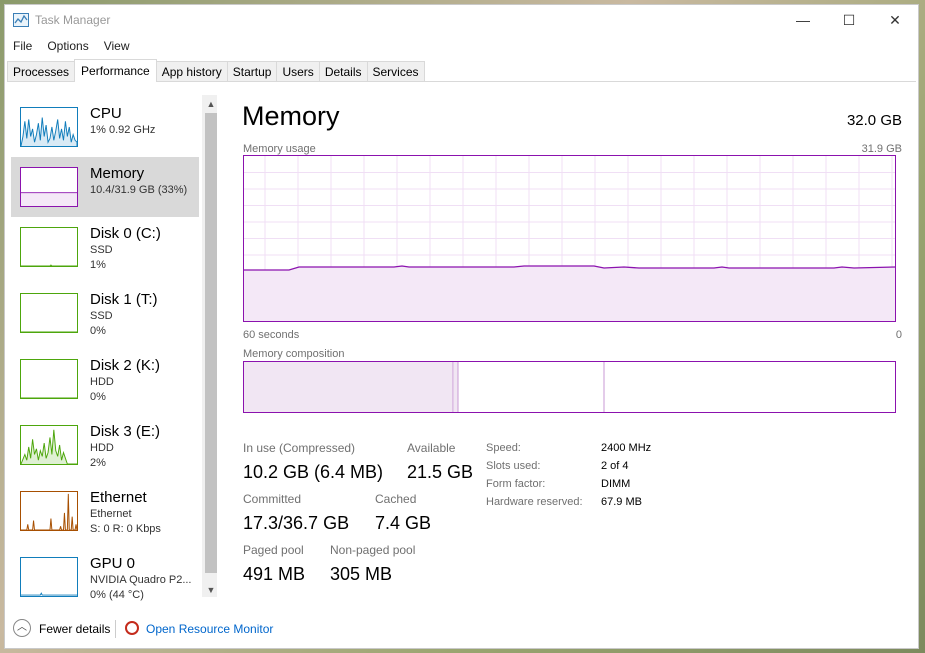 The image size is (925, 653). What do you see at coordinates (98, 463) in the screenshot?
I see `sidebar-item-usage: 2%` at bounding box center [98, 463].